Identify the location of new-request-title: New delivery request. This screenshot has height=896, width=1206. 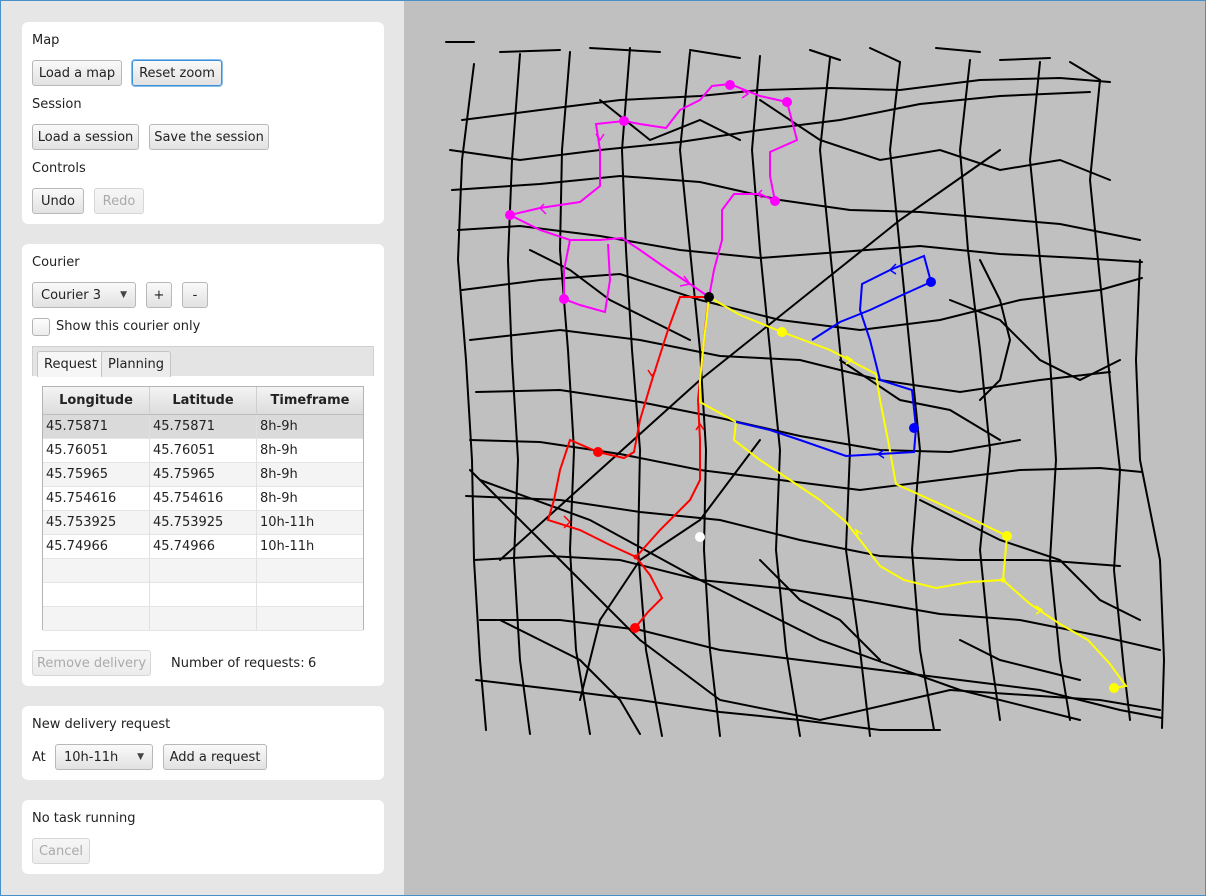
(101, 724).